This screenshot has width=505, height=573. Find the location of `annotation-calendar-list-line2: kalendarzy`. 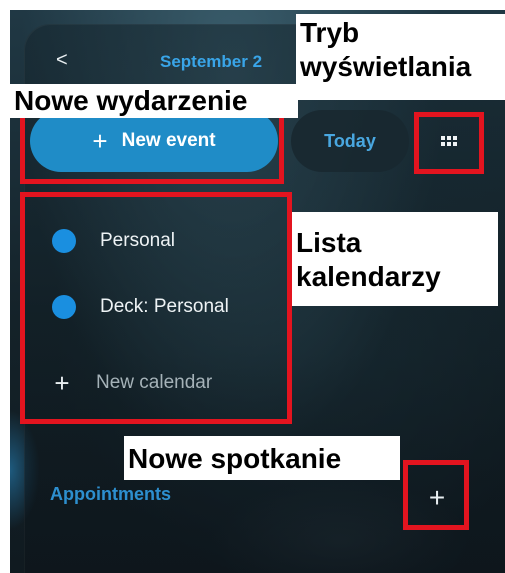

annotation-calendar-list-line2: kalendarzy is located at coordinates (368, 276).